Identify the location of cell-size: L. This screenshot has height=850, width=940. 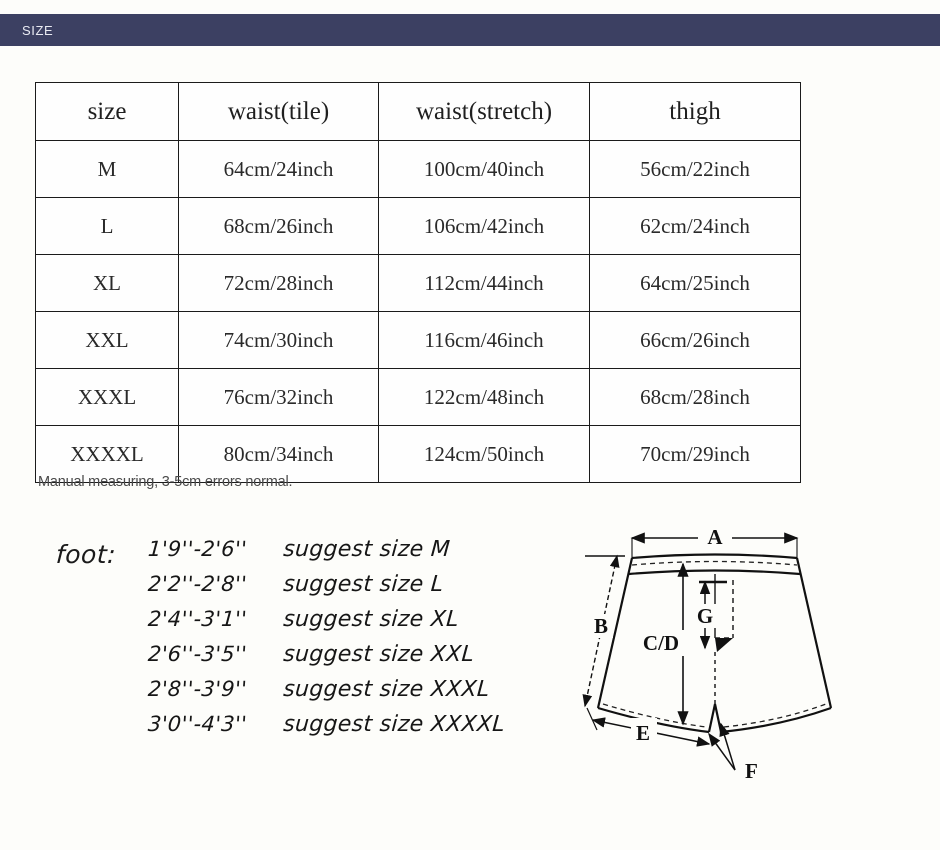
(107, 226).